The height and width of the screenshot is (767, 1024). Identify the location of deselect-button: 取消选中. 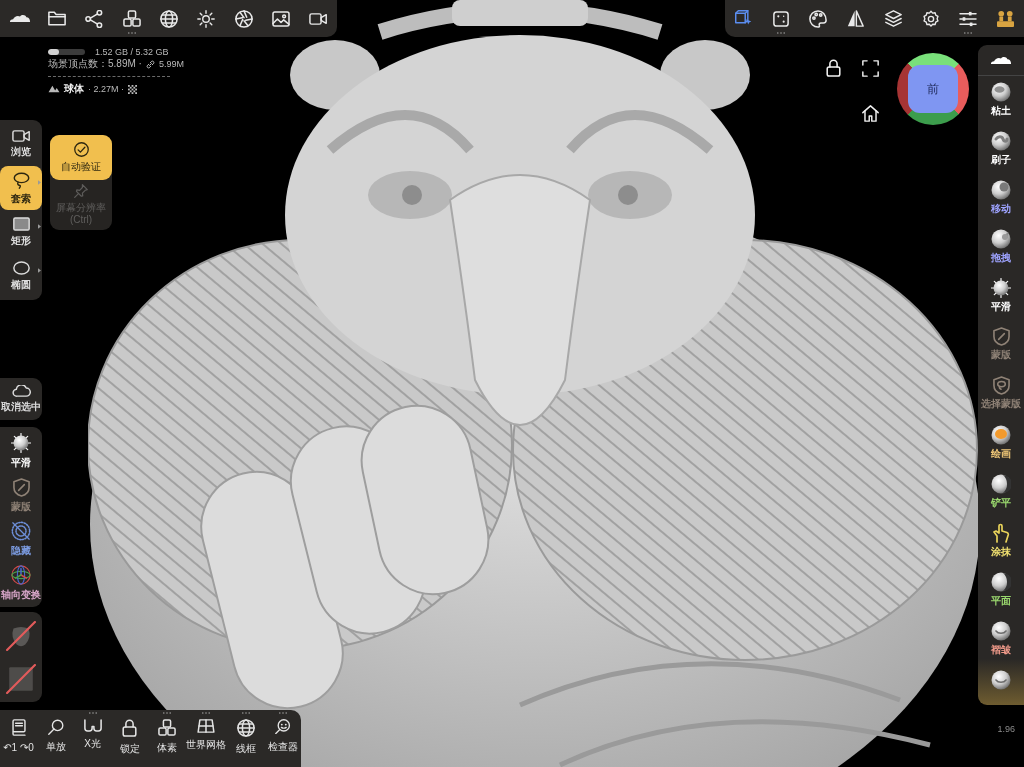
(21, 399).